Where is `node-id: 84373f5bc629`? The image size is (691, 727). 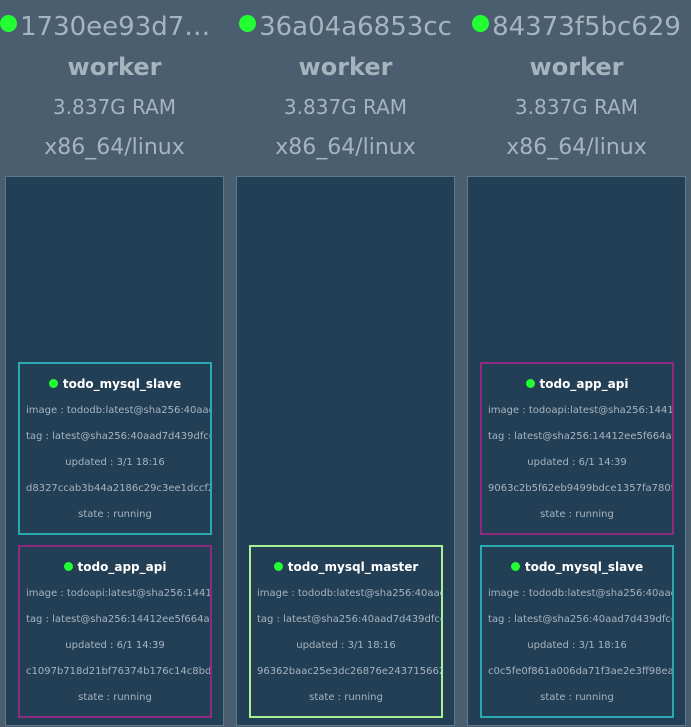 node-id: 84373f5bc629 is located at coordinates (576, 27).